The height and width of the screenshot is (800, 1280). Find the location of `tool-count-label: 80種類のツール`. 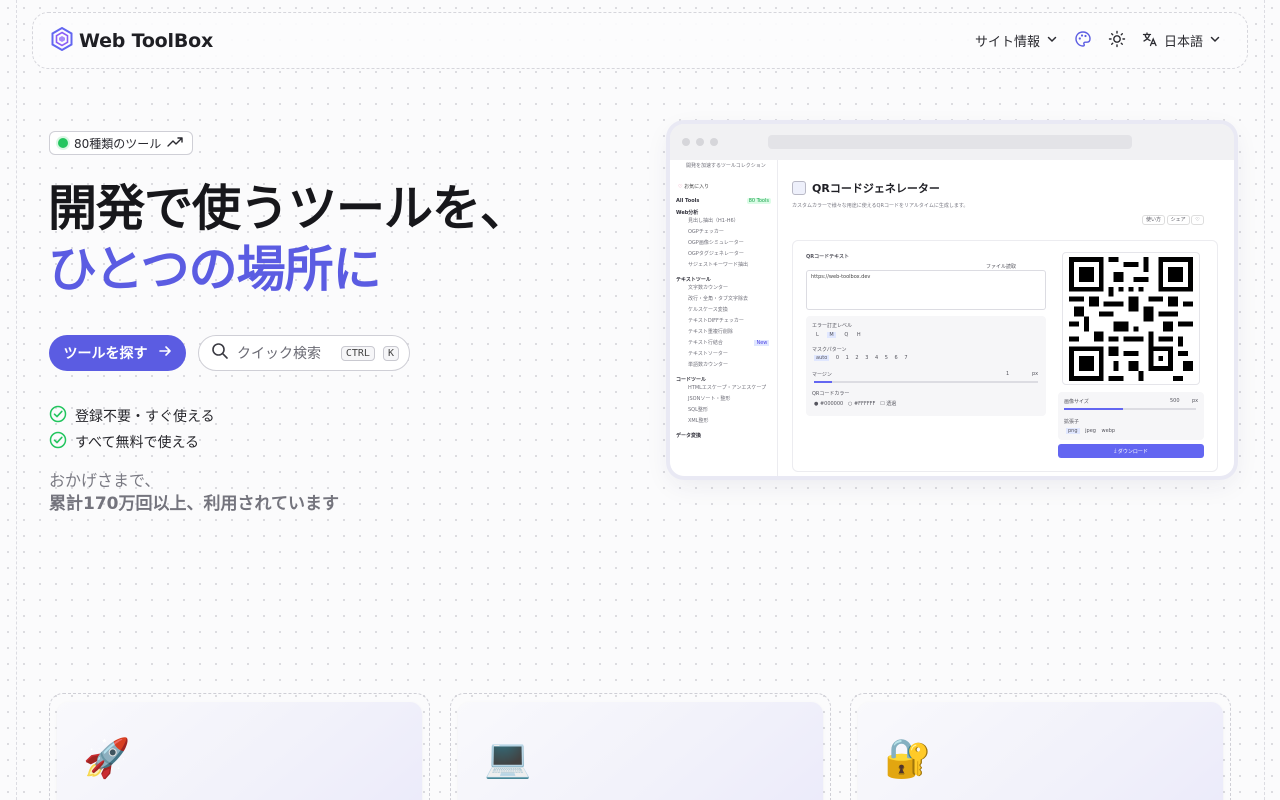

tool-count-label: 80種類のツール is located at coordinates (118, 143).